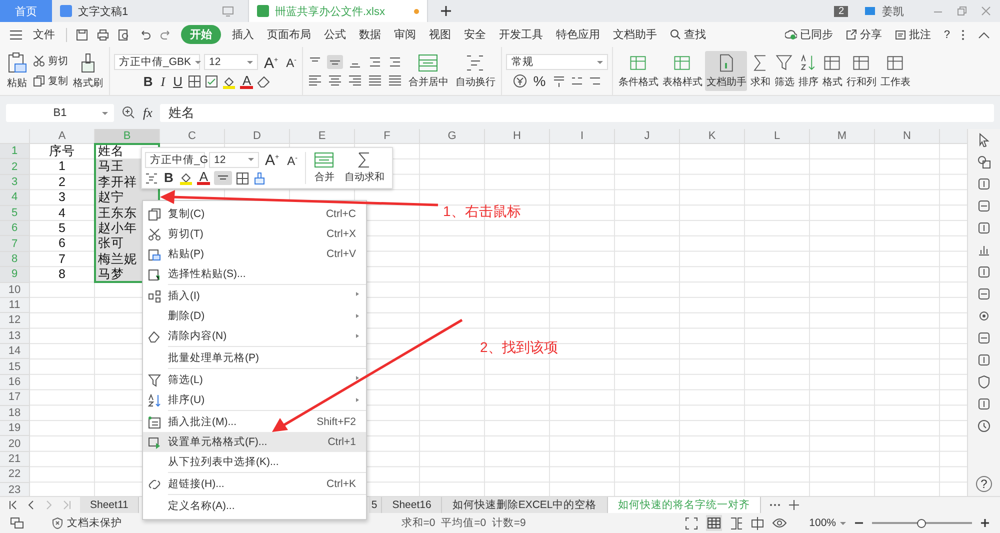 The image size is (1000, 533). What do you see at coordinates (15, 321) in the screenshot?
I see `row-header: 12` at bounding box center [15, 321].